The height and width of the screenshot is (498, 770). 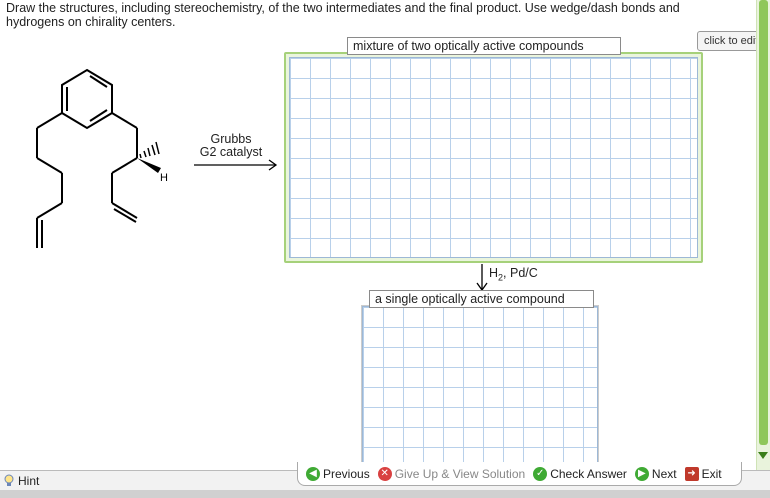 I want to click on drawing-grid, so click(x=480, y=385).